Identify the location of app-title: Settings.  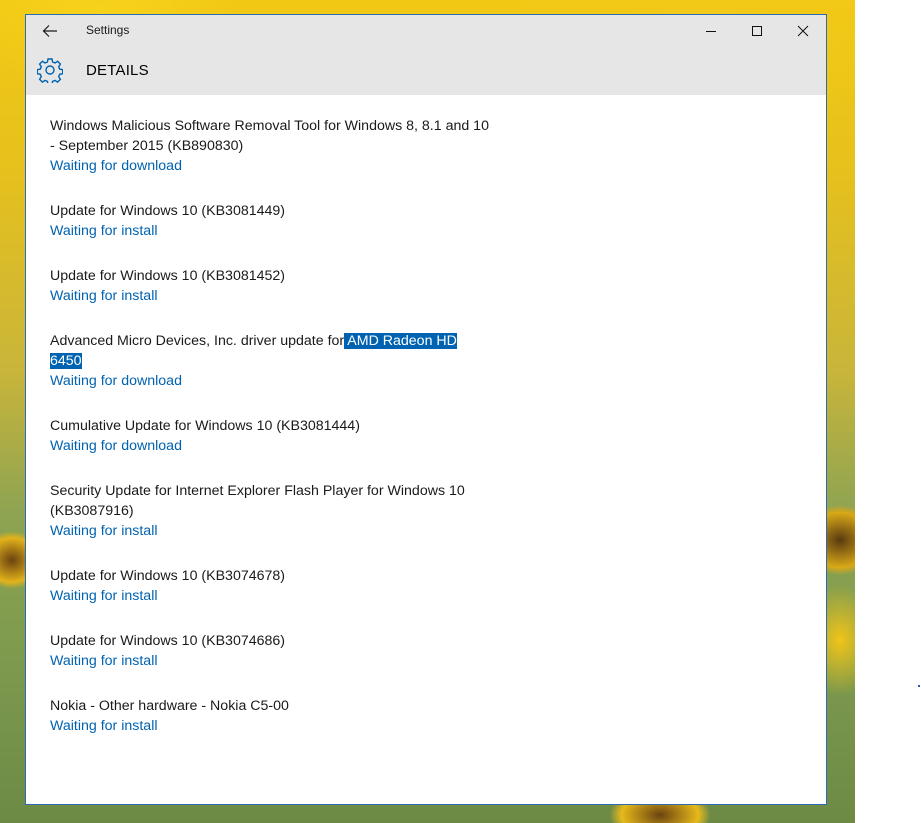
(108, 30).